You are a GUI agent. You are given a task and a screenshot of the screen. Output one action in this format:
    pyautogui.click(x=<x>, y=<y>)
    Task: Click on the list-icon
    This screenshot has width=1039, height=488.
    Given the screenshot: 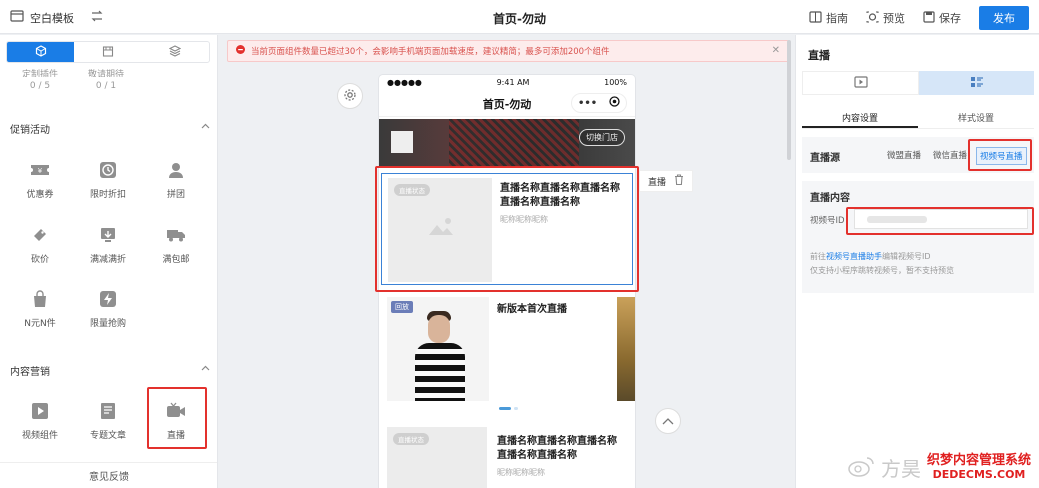 What is the action you would take?
    pyautogui.click(x=977, y=83)
    